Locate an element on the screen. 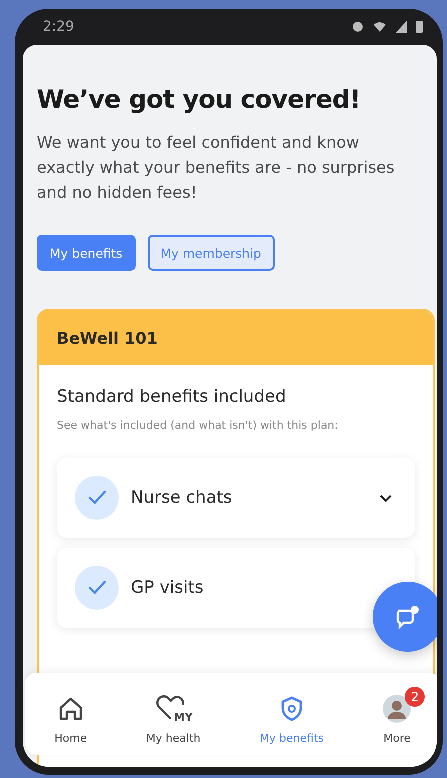 The width and height of the screenshot is (447, 778). benefit-label: Nurse chats is located at coordinates (182, 498).